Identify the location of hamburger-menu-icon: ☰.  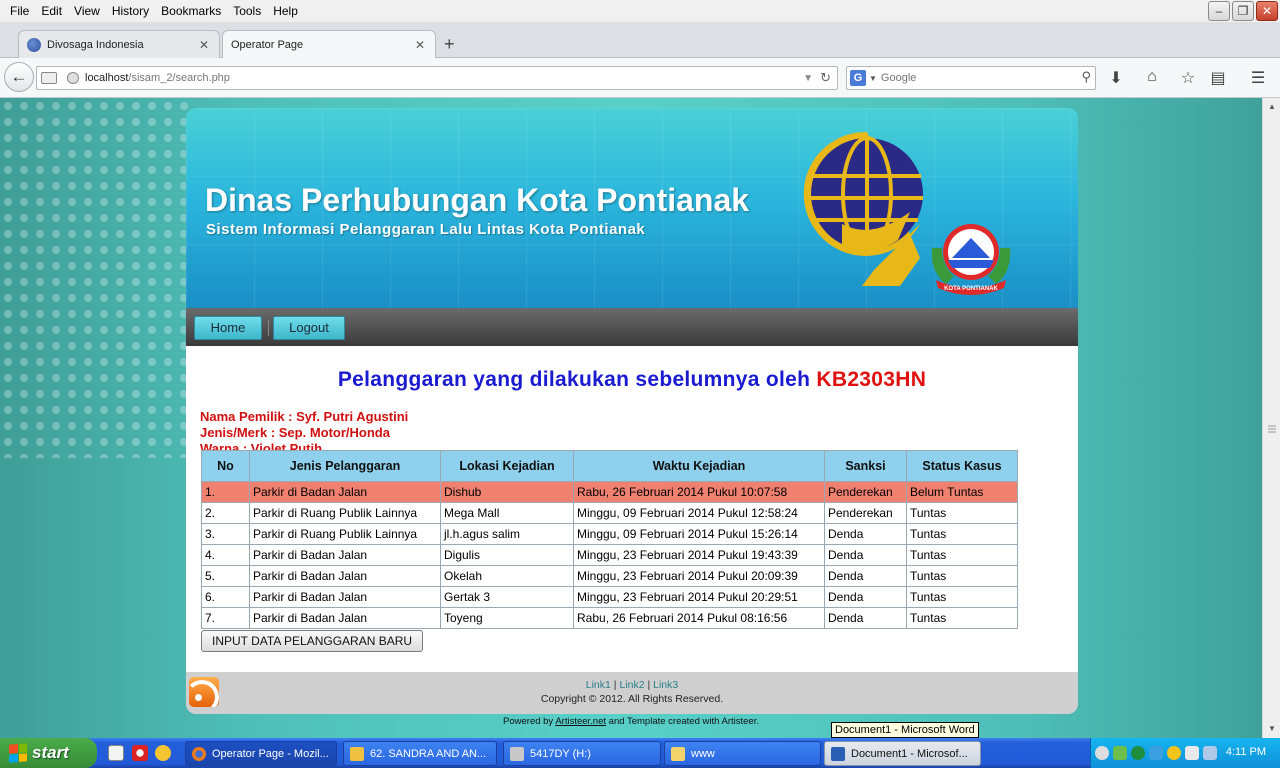
(1258, 78).